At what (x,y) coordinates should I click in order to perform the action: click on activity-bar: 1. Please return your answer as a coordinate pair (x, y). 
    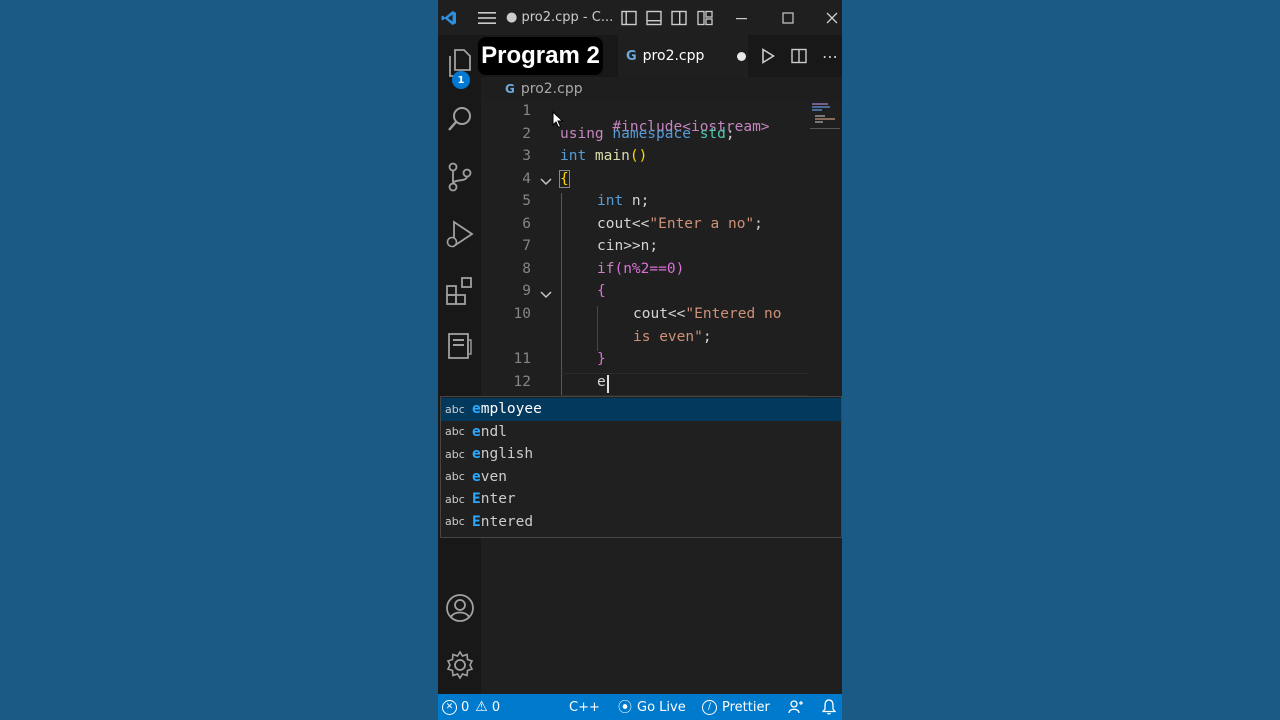
    Looking at the image, I should click on (459, 364).